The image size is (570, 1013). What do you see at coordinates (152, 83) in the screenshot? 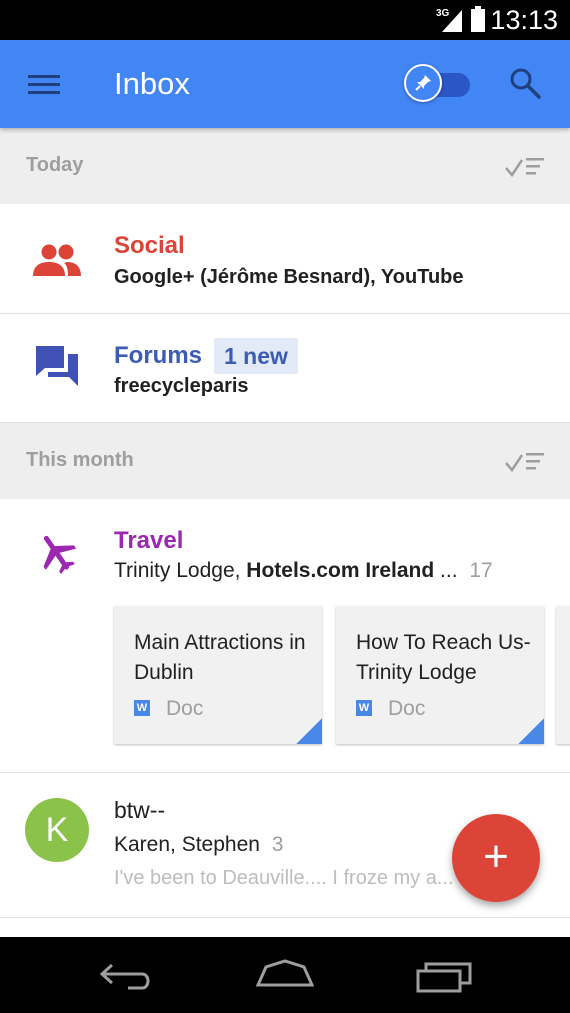
I see `page-title: Inbox` at bounding box center [152, 83].